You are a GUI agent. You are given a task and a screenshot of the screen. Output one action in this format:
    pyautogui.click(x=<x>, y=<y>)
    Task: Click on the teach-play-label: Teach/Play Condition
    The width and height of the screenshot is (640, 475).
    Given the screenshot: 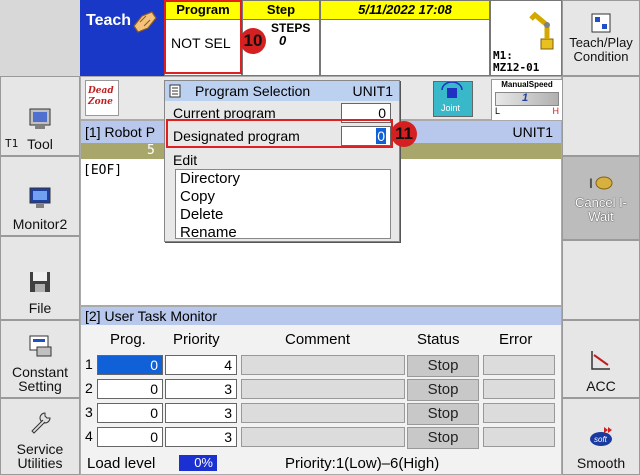 What is the action you would take?
    pyautogui.click(x=601, y=49)
    